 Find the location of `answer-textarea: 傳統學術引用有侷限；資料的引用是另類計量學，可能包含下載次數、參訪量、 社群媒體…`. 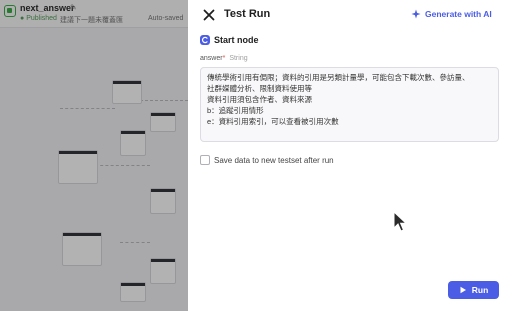

answer-textarea: 傳統學術引用有侷限；資料的引用是另類計量學，可能包含下載次數、參訪量、 社群媒體… is located at coordinates (349, 104).